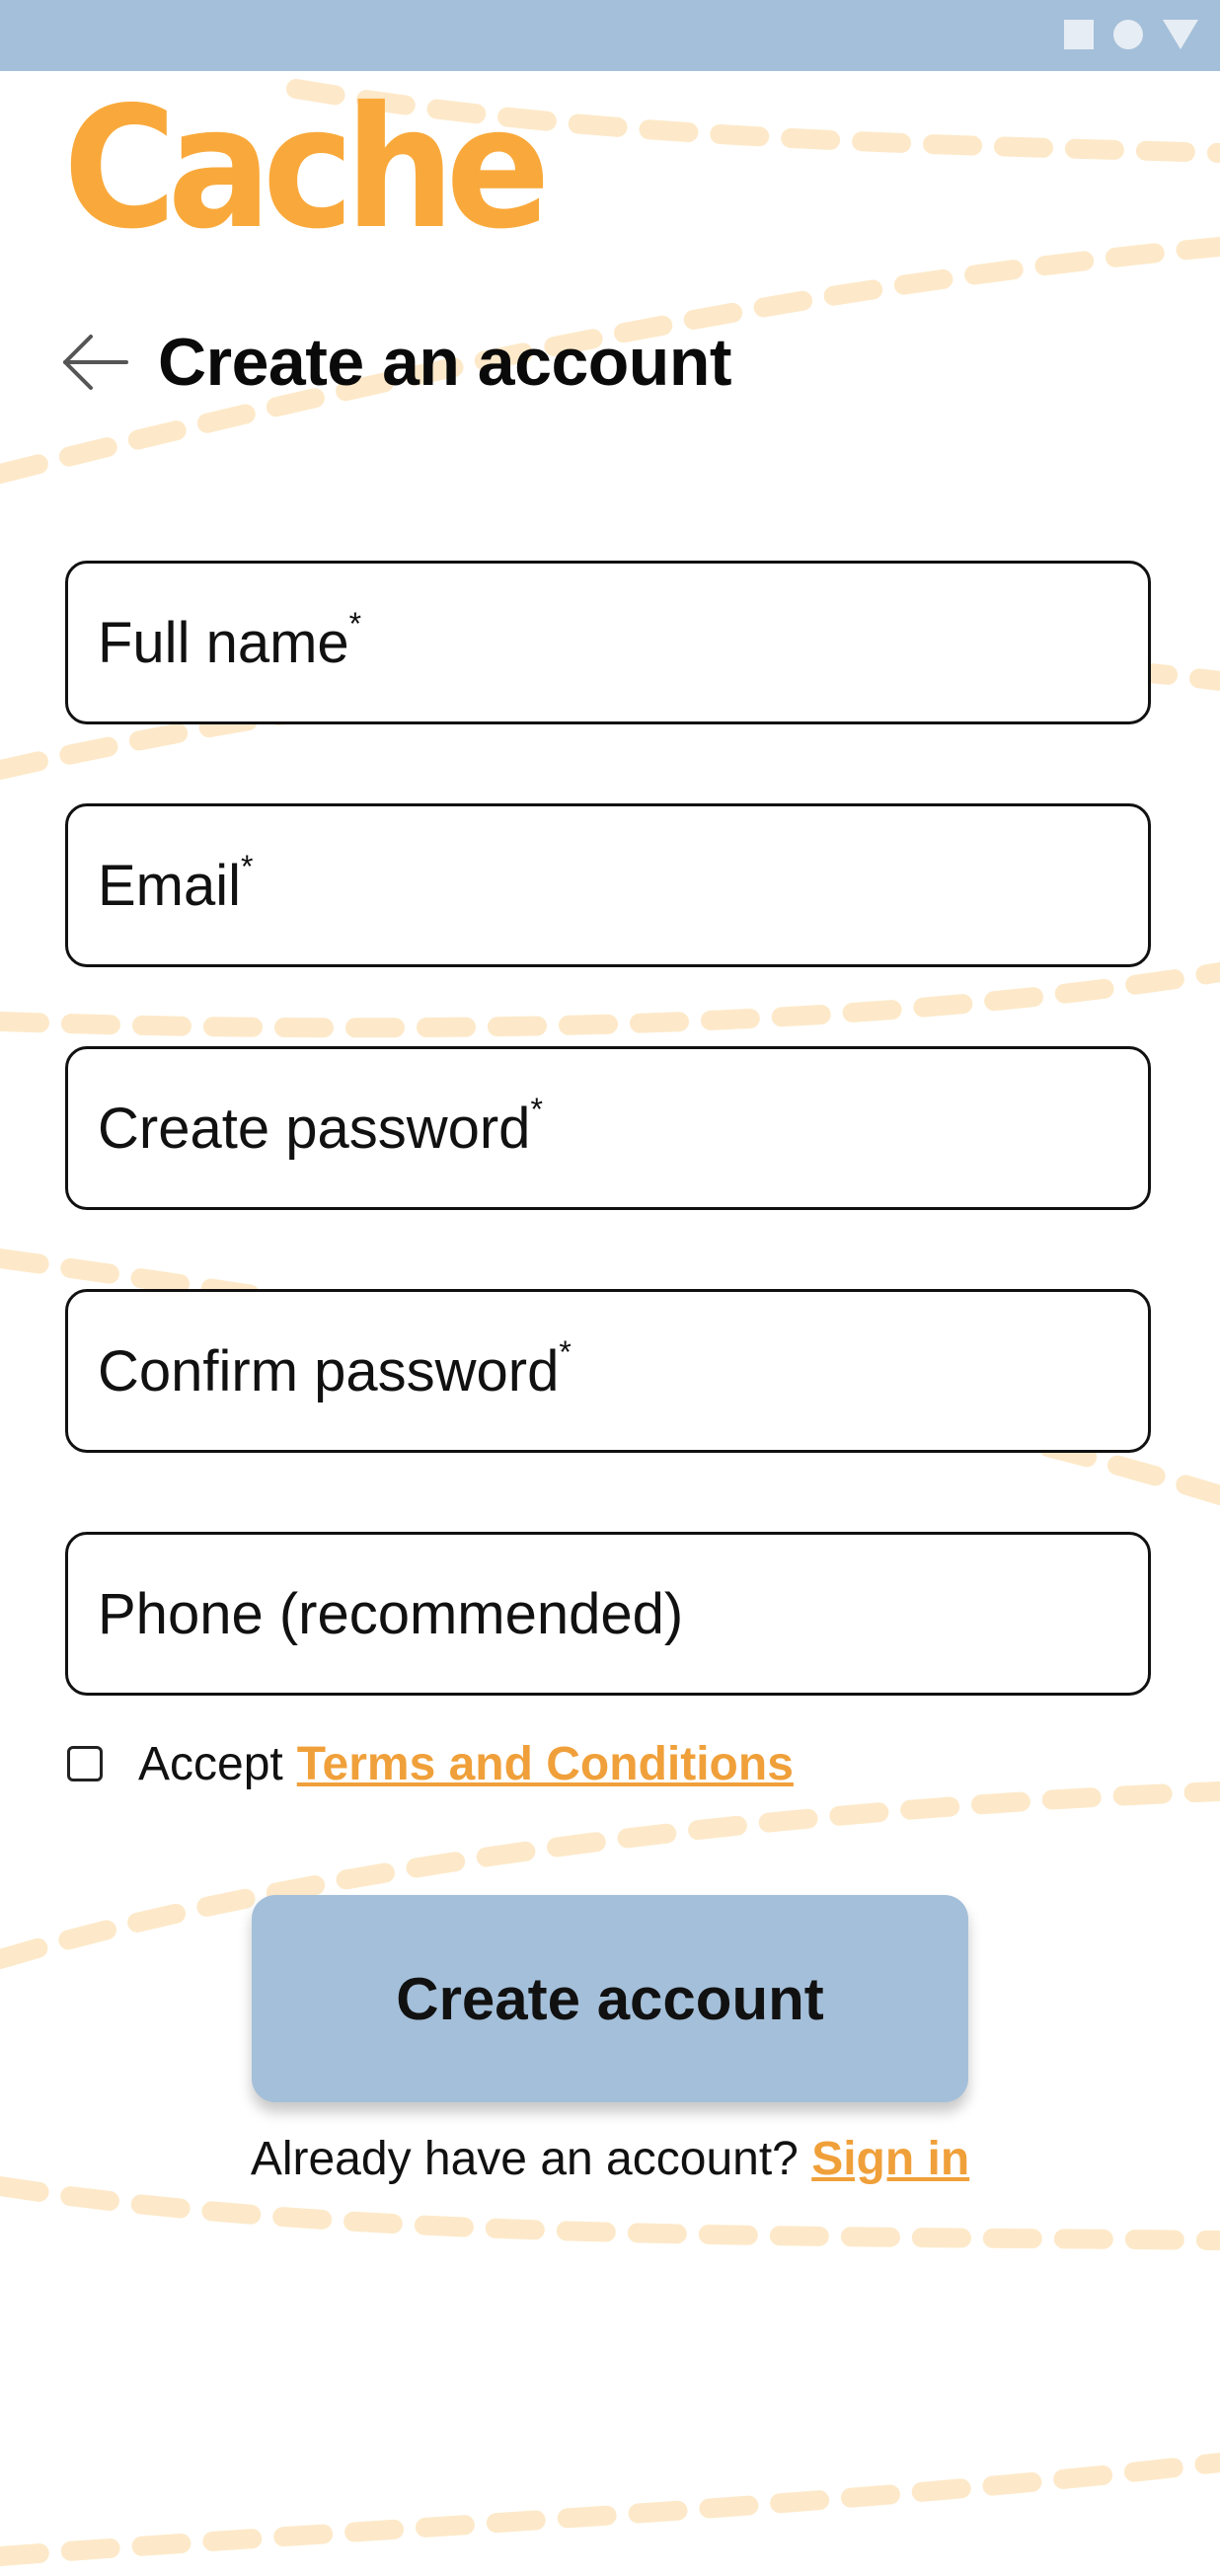  What do you see at coordinates (610, 1998) in the screenshot?
I see `create-account-button: Create account` at bounding box center [610, 1998].